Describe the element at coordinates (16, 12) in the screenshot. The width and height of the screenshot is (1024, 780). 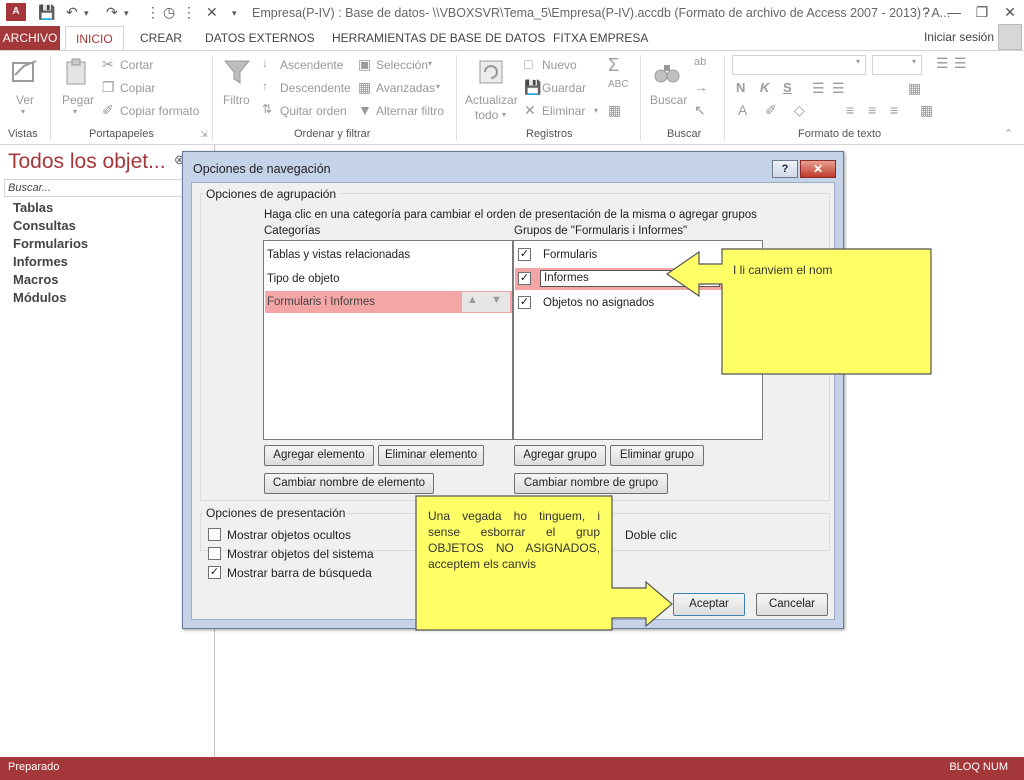
I see `access-app-icon: A` at that location.